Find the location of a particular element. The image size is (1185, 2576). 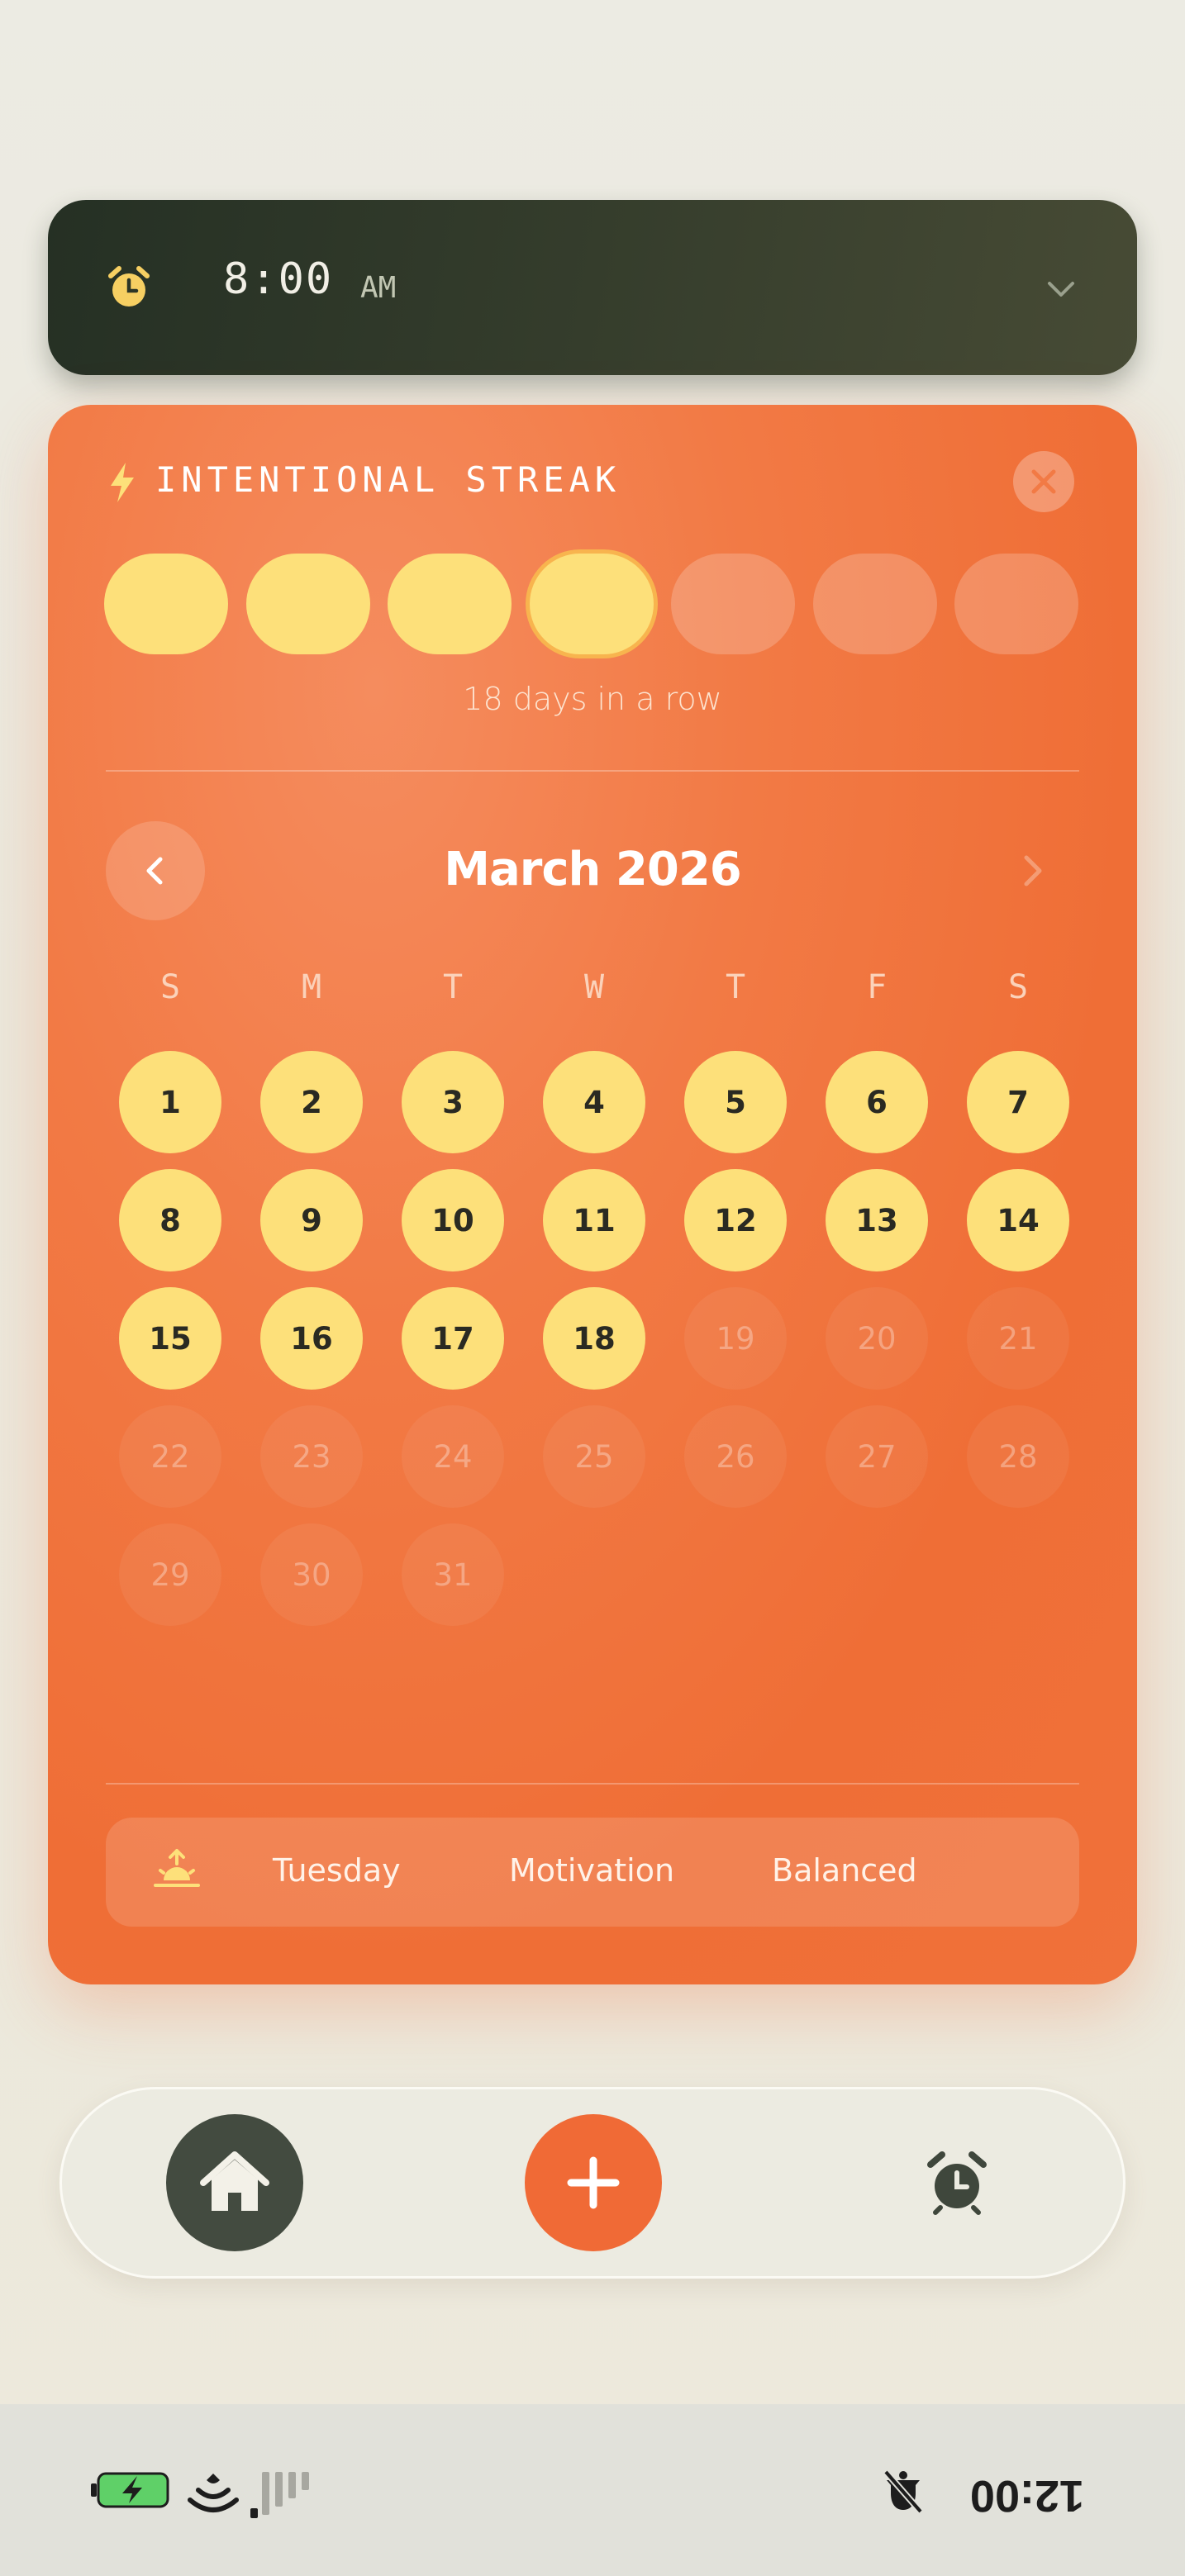

calendar-day-completed: 2 is located at coordinates (311, 1102).